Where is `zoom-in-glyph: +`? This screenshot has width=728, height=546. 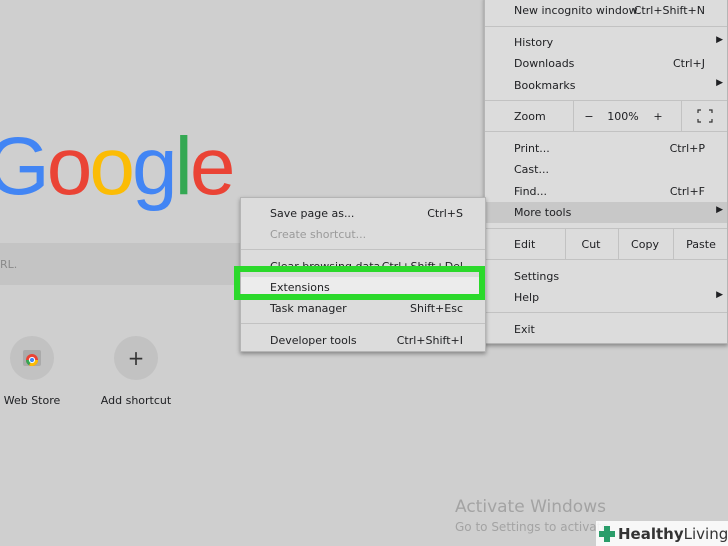
zoom-in-glyph: + is located at coordinates (658, 116).